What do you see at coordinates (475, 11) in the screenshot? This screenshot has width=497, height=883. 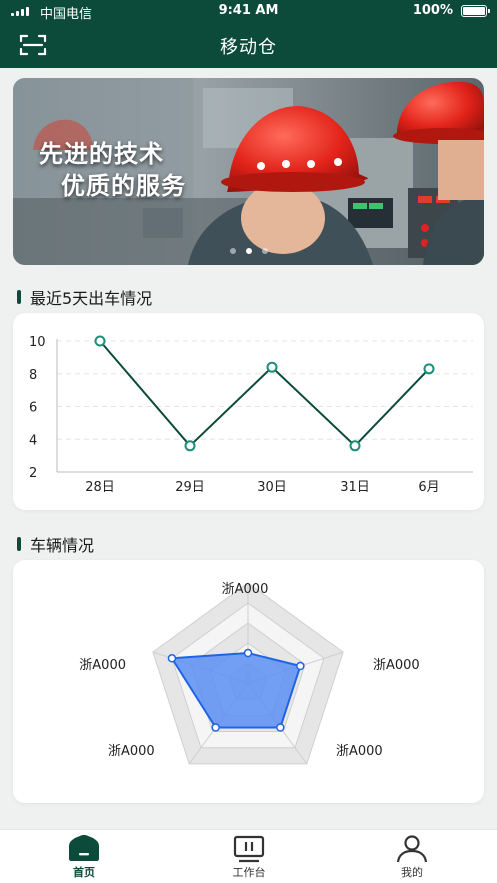 I see `battery-icon` at bounding box center [475, 11].